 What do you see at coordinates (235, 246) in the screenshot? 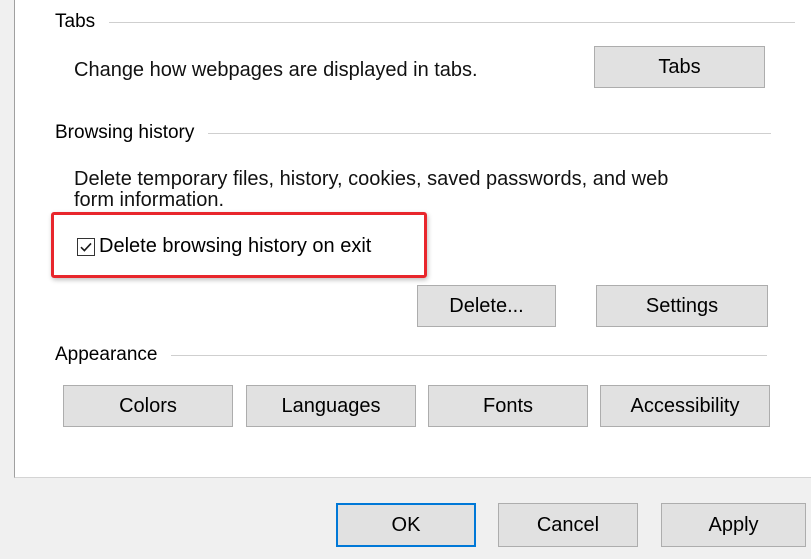
I see `delete-history-on-exit-label: Delete browsing history on exit` at bounding box center [235, 246].